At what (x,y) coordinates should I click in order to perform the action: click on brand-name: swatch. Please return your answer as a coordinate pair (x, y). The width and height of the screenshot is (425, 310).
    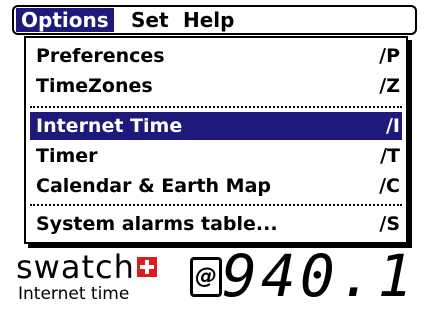
    Looking at the image, I should click on (75, 267).